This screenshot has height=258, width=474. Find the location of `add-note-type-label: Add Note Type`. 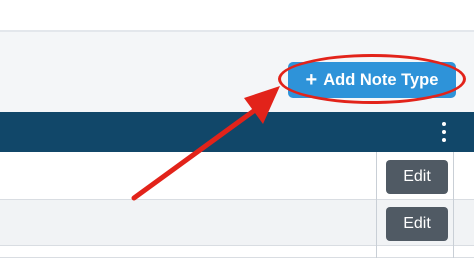

add-note-type-label: Add Note Type is located at coordinates (381, 79).